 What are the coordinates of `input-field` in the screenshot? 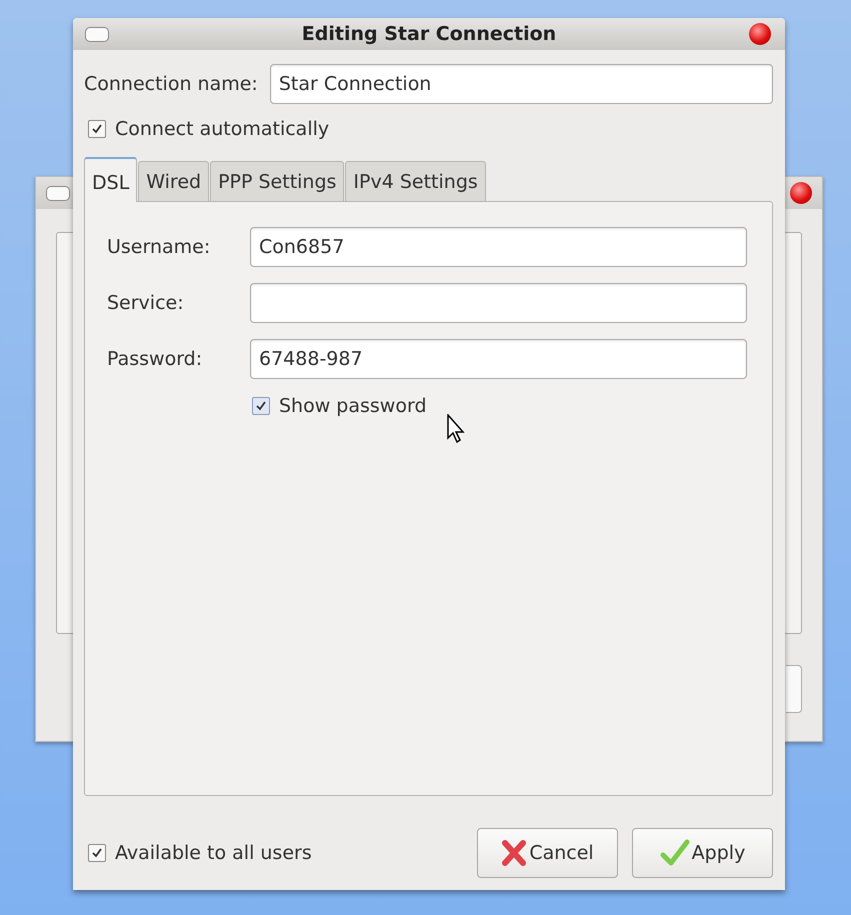 It's located at (498, 303).